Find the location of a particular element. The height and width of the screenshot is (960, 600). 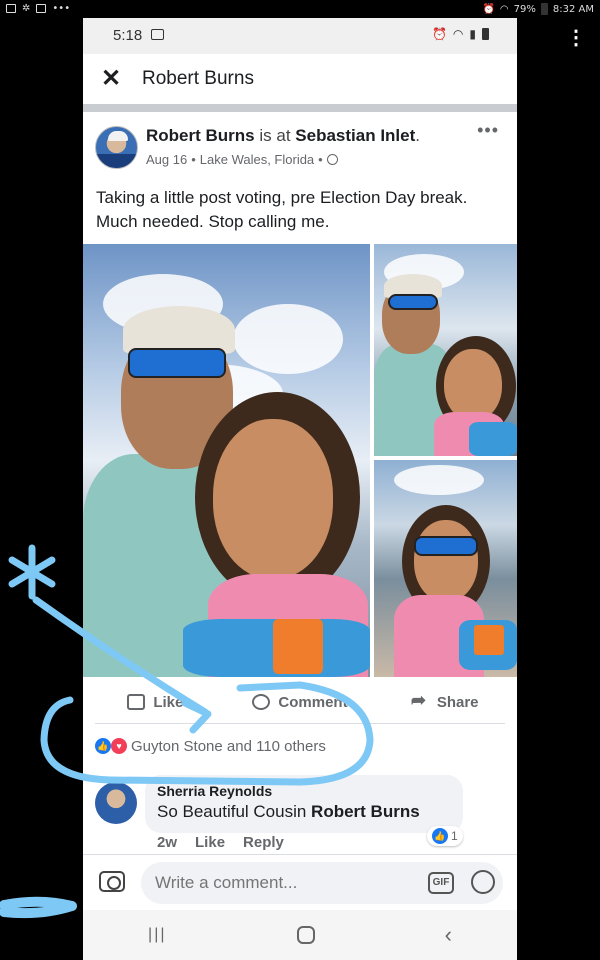

post-location: Sebastian Inlet is located at coordinates (355, 135).